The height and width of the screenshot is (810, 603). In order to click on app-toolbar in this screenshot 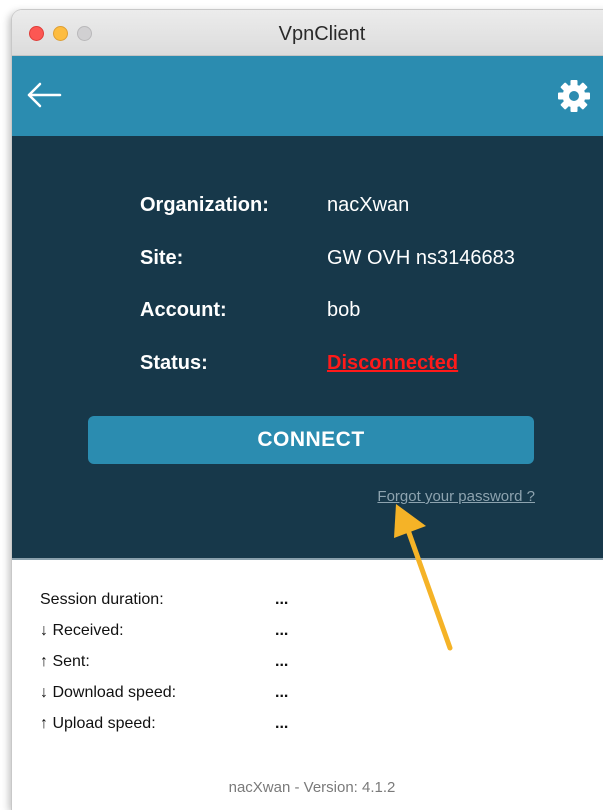, I will do `click(307, 96)`.